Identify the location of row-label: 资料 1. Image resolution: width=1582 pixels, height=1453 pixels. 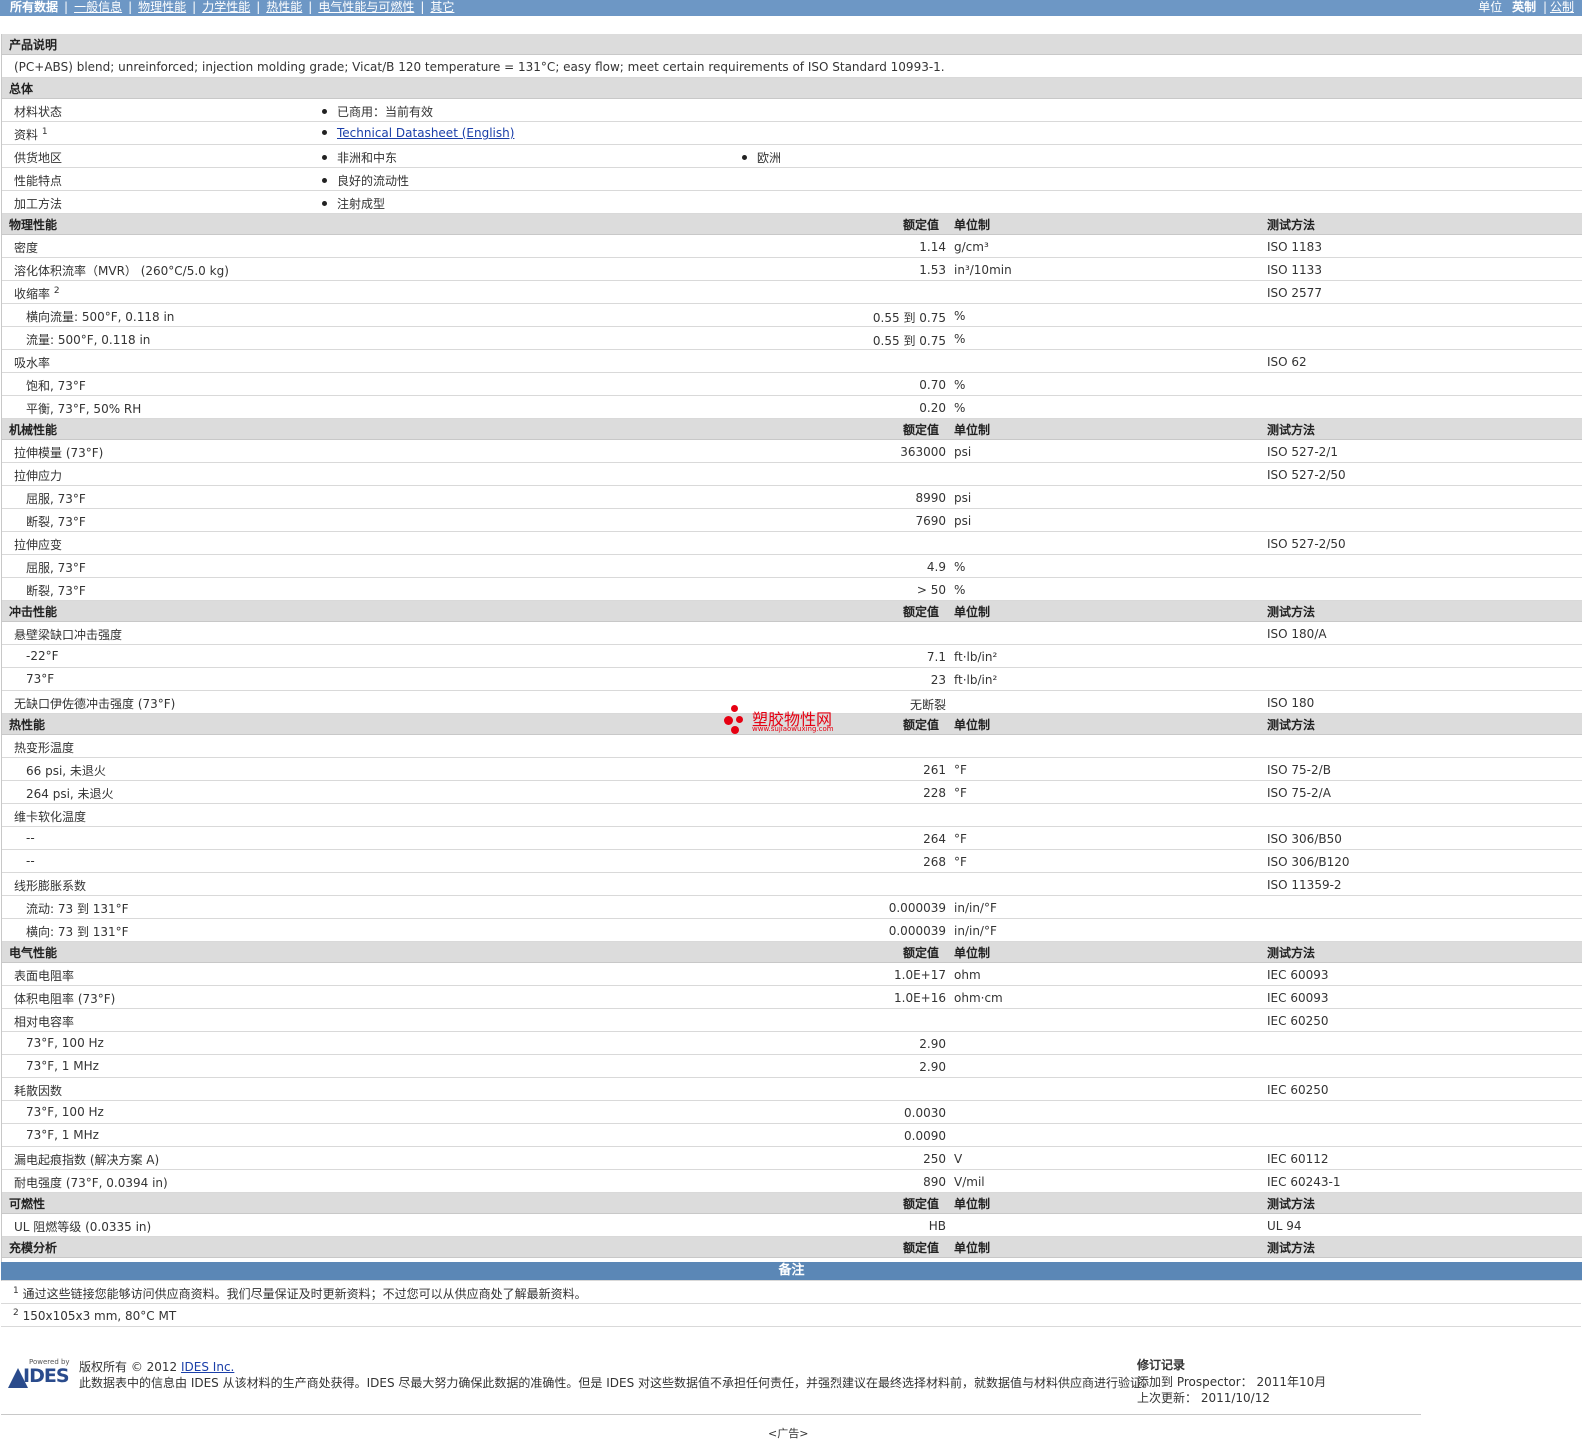
(31, 134).